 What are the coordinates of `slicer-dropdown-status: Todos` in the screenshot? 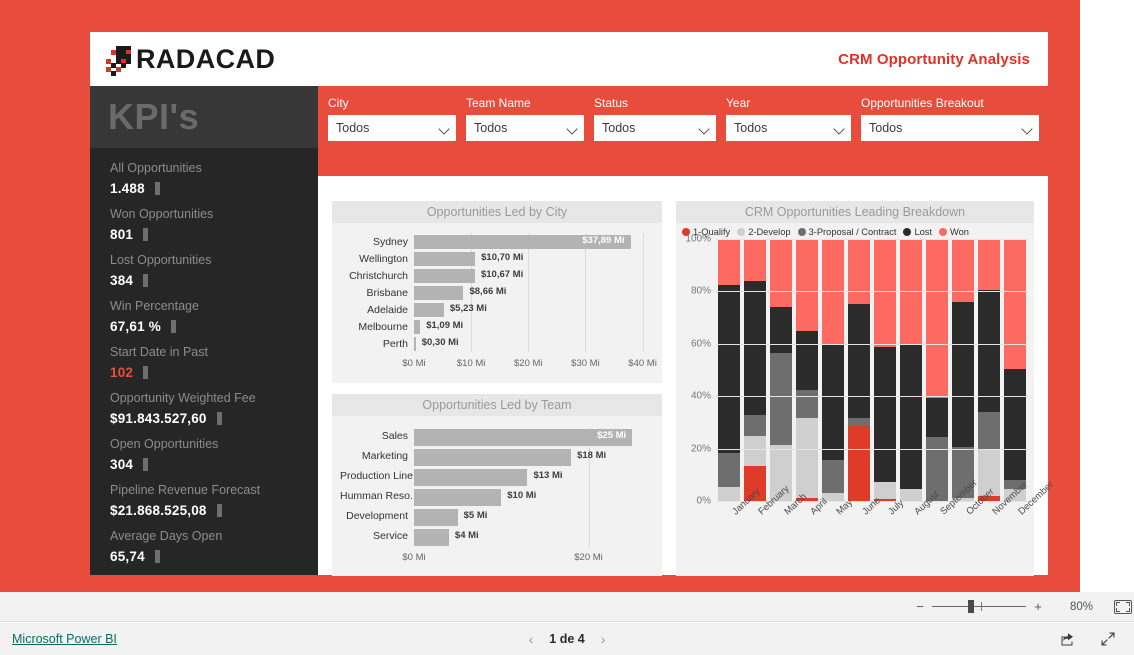 It's located at (655, 128).